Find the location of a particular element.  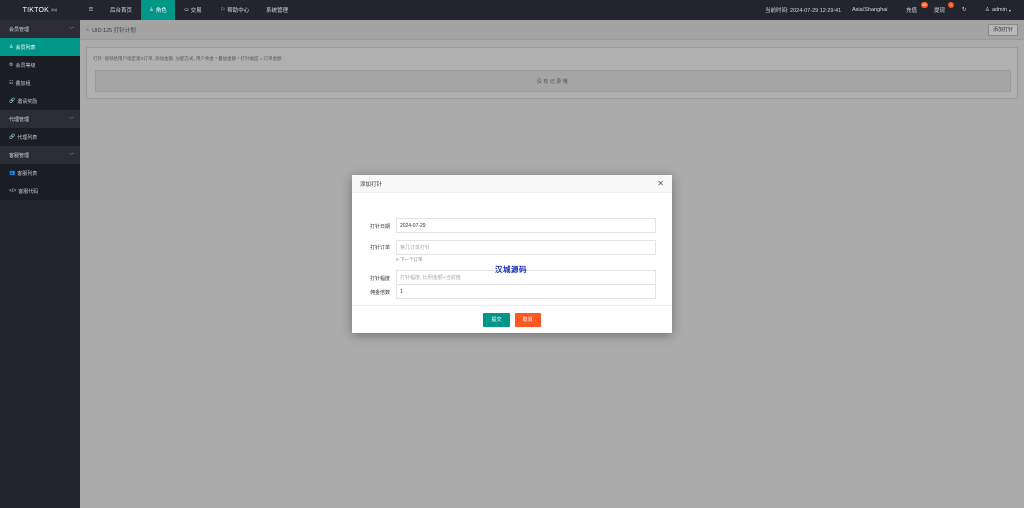

cancel-button: 取消 is located at coordinates (527, 319).